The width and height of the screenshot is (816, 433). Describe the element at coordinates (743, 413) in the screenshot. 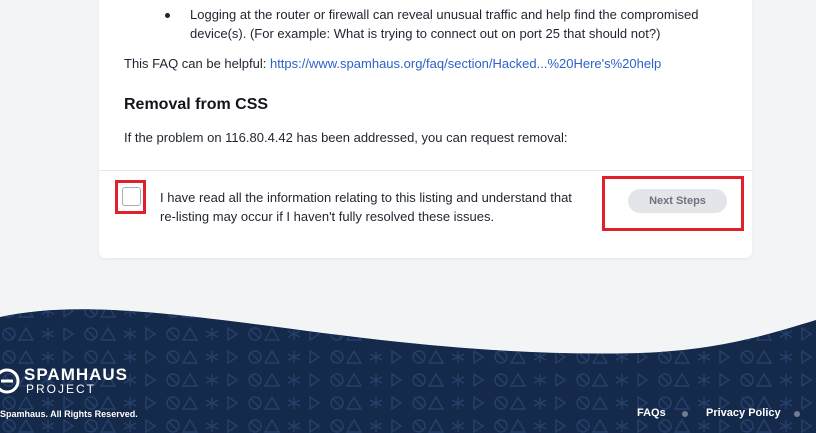

I see `footer-link-privacy-policy: Privacy Policy` at that location.